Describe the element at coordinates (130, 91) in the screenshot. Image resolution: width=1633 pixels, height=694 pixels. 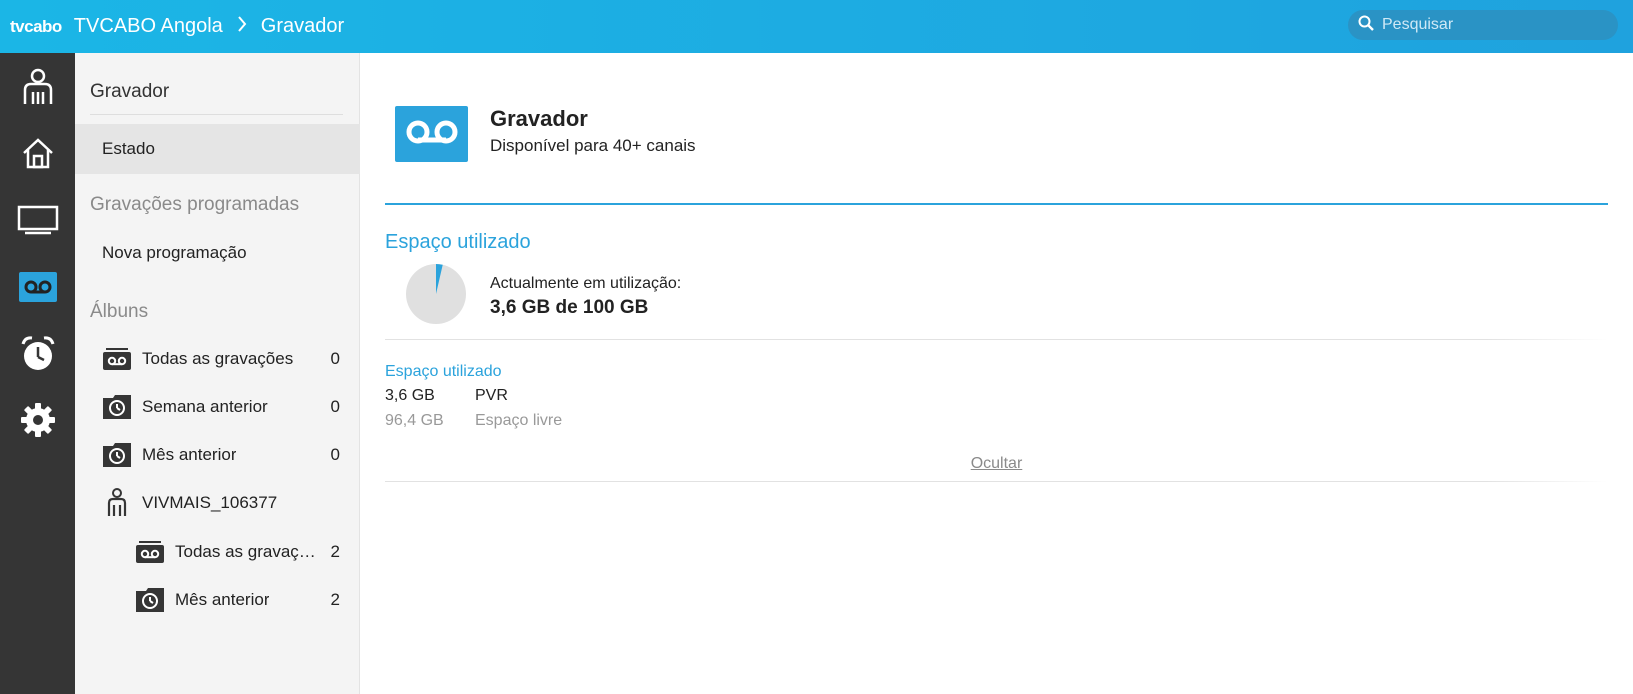
I see `sidebar-heading: Gravador` at that location.